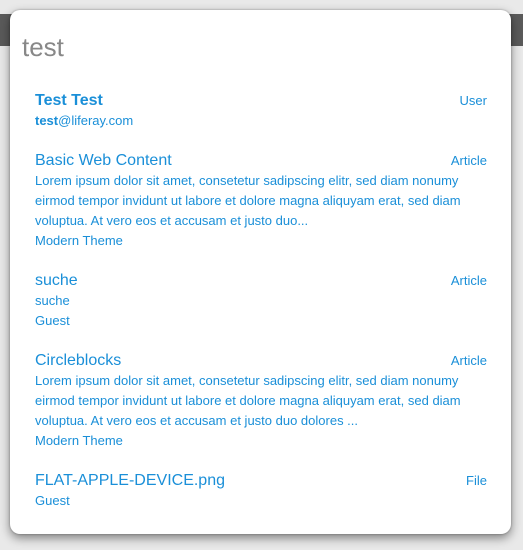 This screenshot has height=550, width=523. Describe the element at coordinates (261, 491) in the screenshot. I see `result-file: FLAT-APPLE-DEVICE.png File Guest` at that location.